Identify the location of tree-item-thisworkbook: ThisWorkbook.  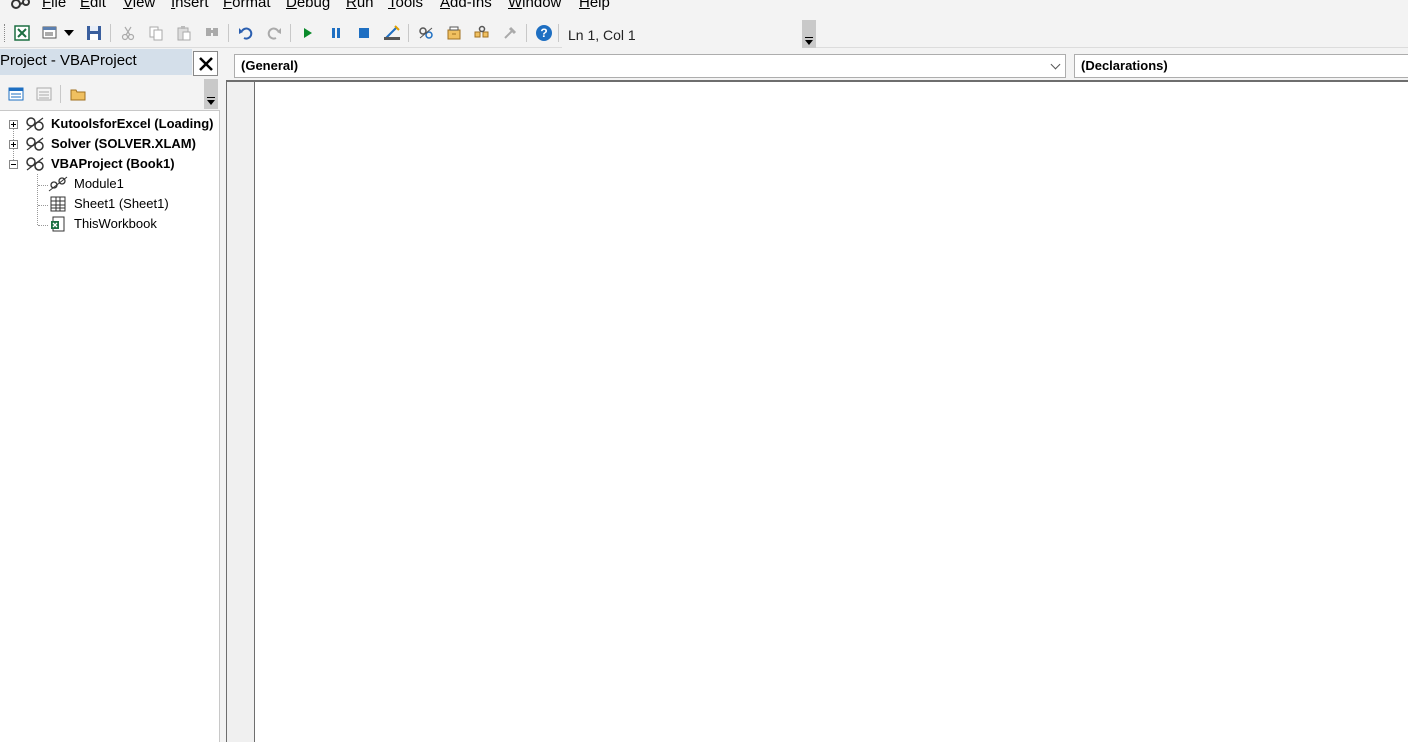
(115, 224).